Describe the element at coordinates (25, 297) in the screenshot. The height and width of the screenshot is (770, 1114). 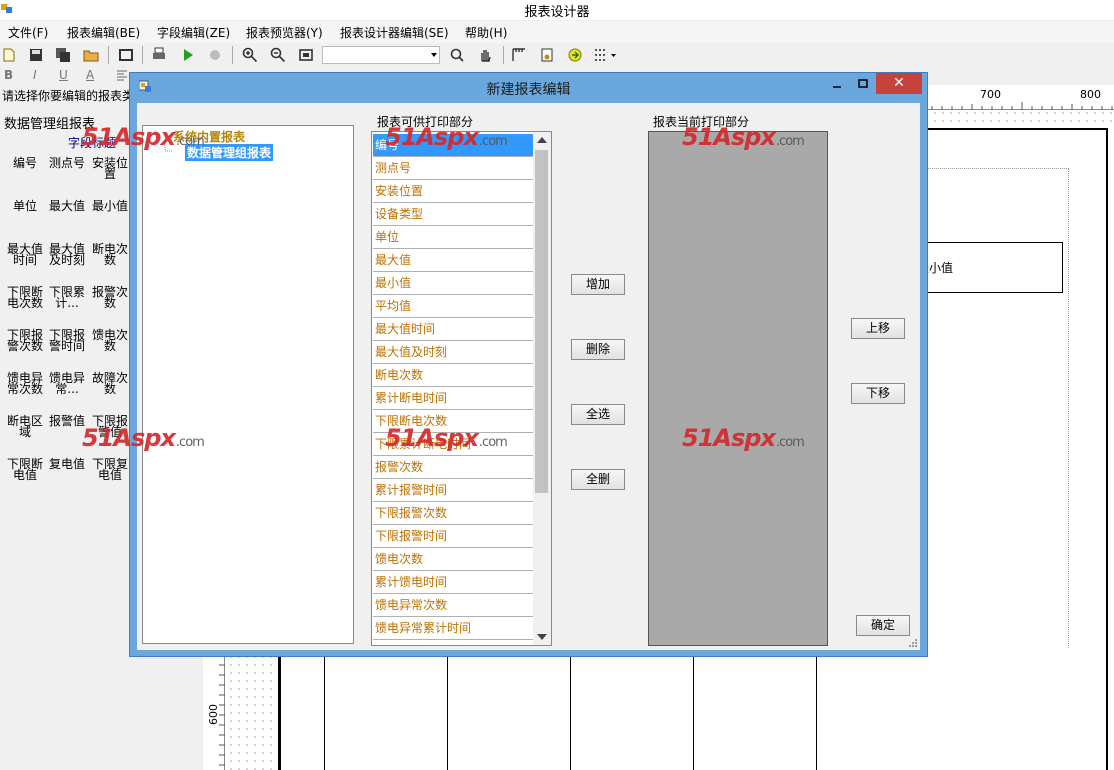
I see `field-cell: 下限断电次数` at that location.